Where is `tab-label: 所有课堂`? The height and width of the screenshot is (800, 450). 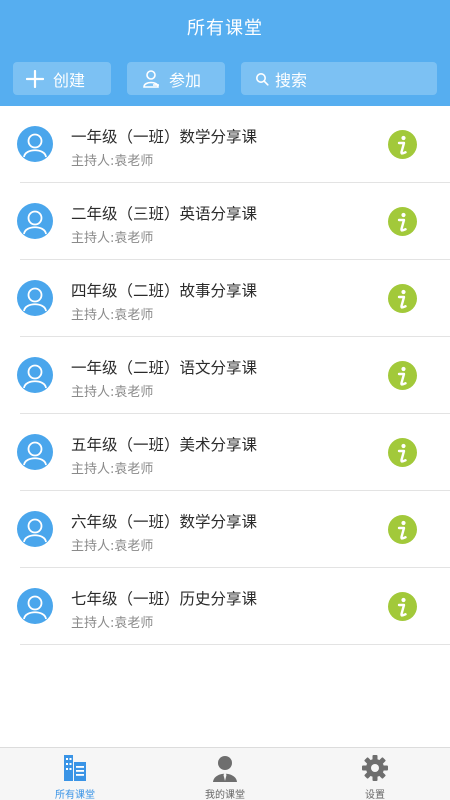
tab-label: 所有课堂 is located at coordinates (75, 795).